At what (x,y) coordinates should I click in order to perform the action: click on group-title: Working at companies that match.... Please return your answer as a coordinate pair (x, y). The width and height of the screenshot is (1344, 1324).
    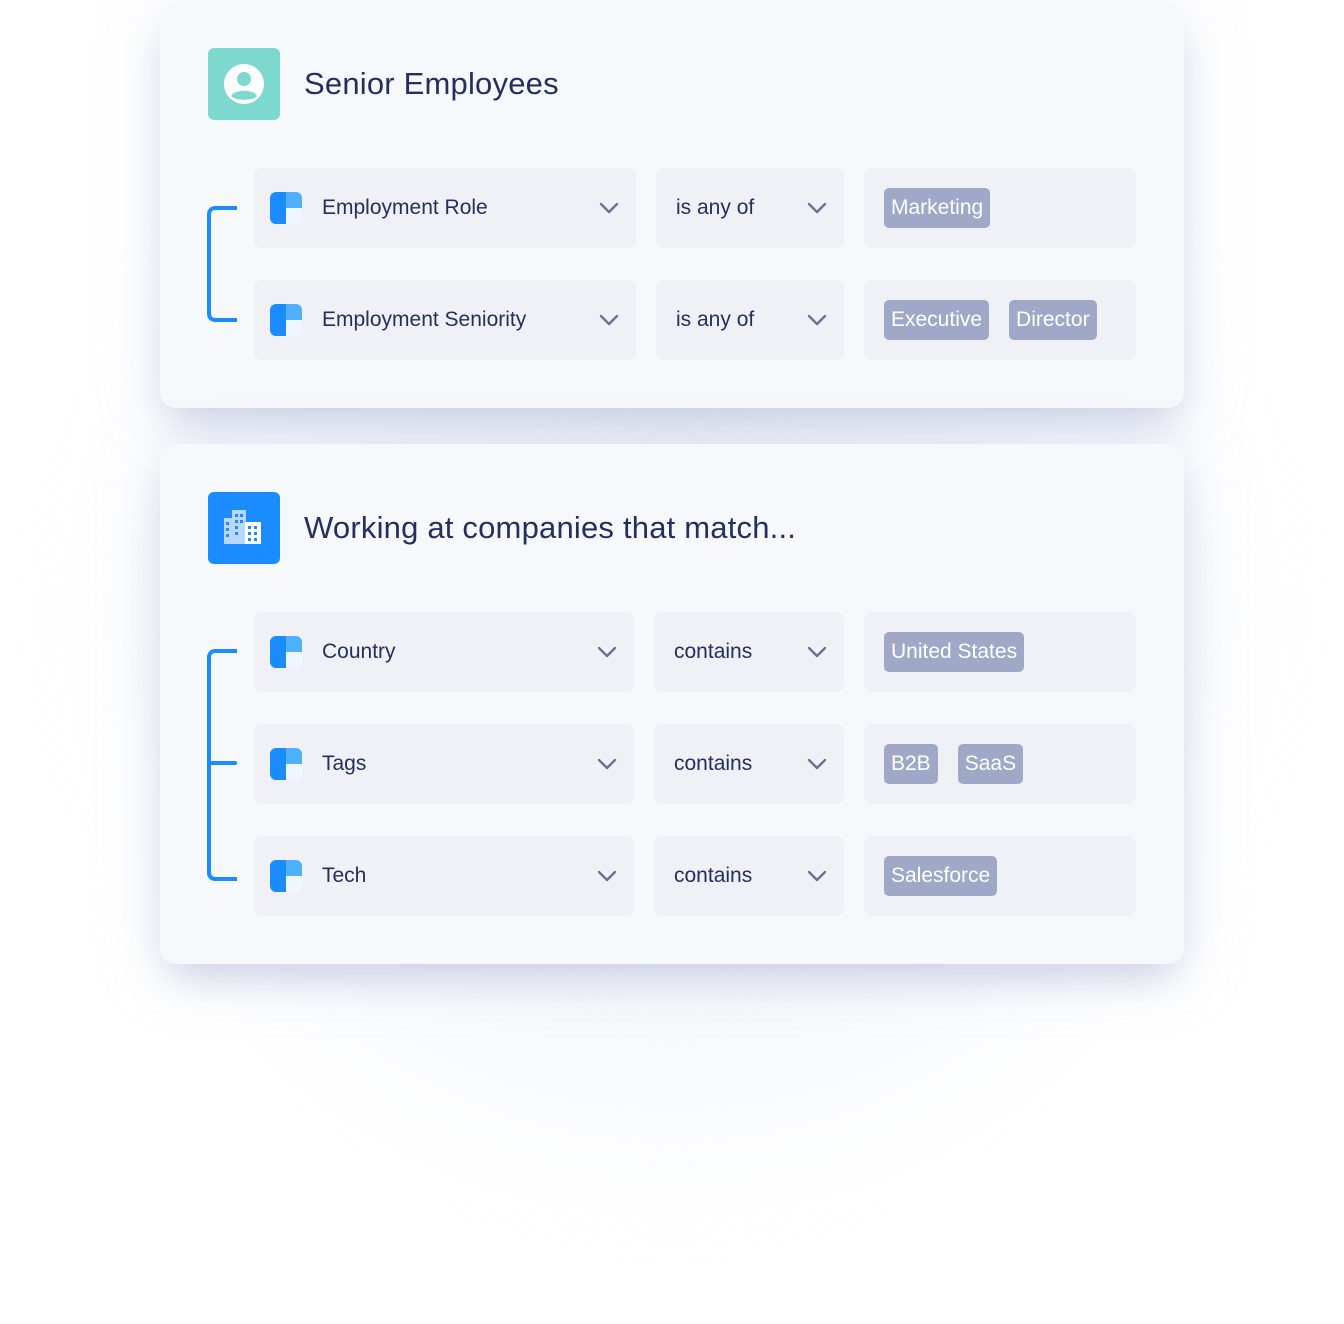
    Looking at the image, I should click on (550, 527).